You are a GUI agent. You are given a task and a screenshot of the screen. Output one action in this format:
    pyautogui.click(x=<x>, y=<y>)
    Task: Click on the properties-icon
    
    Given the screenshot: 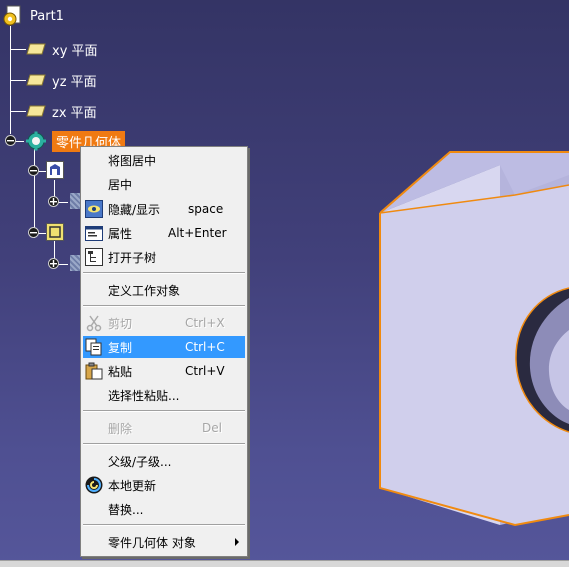 What is the action you would take?
    pyautogui.click(x=94, y=233)
    